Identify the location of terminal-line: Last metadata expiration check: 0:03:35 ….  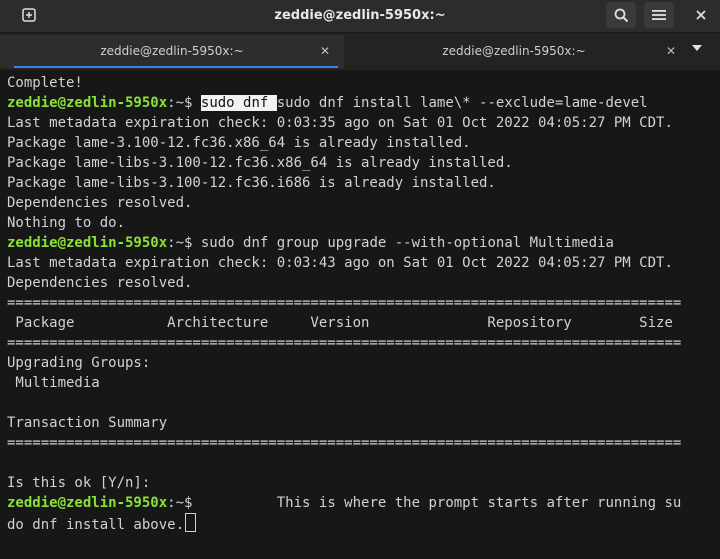
(340, 123).